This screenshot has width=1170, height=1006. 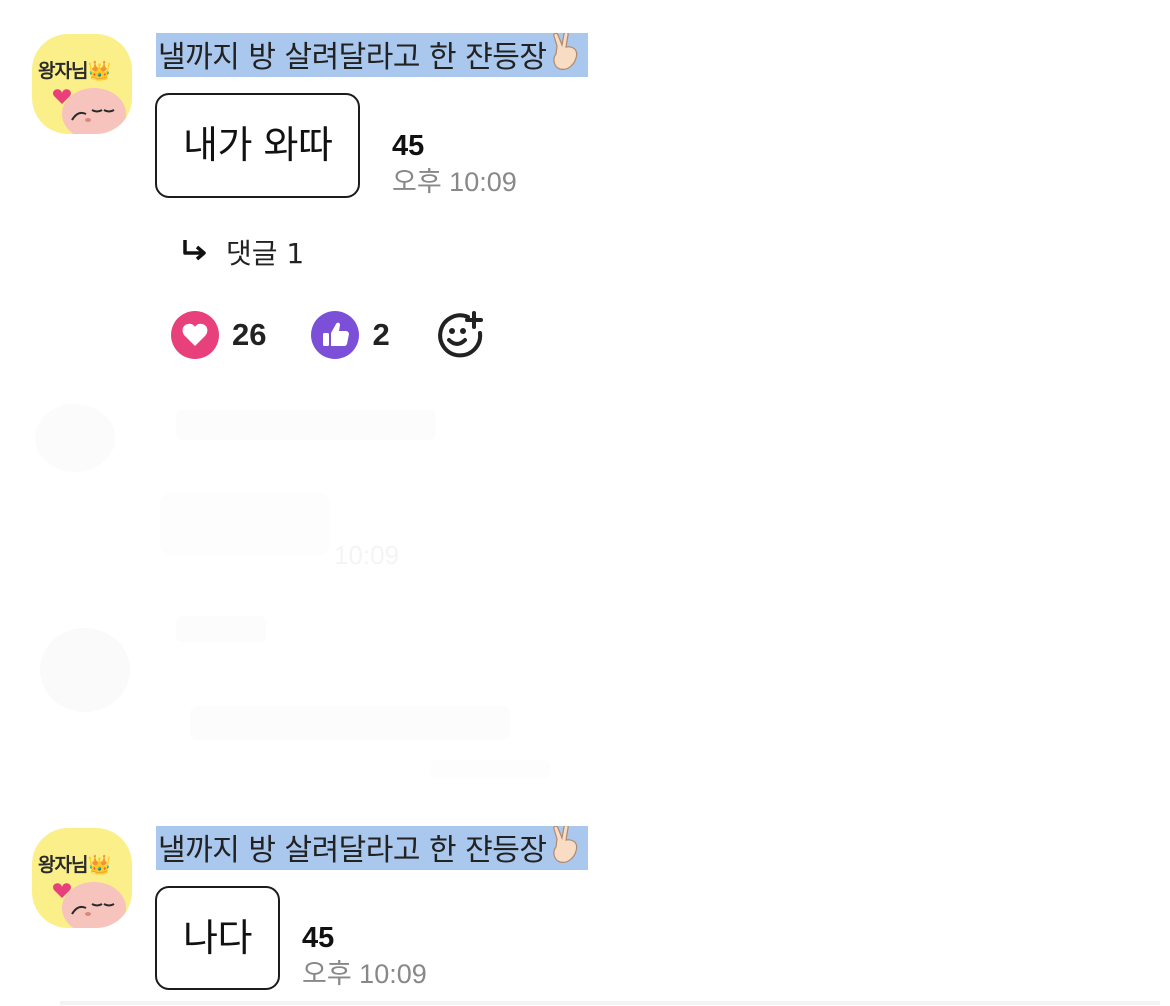 I want to click on reaction-heart: 26, so click(x=218, y=335).